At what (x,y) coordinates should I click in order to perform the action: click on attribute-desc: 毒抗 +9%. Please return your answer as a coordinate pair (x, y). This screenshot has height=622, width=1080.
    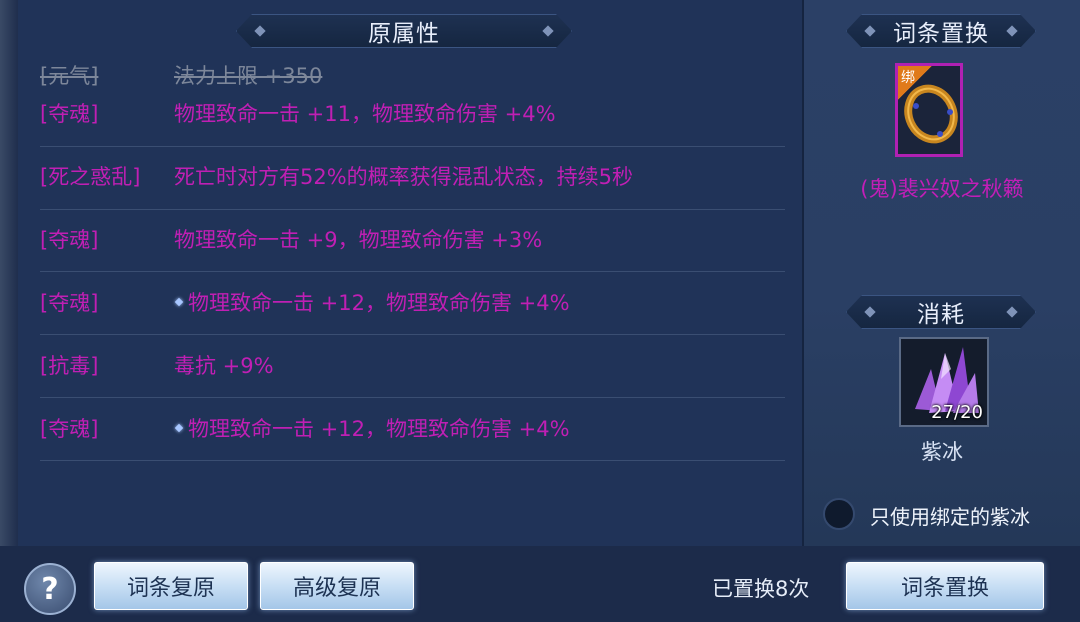
    Looking at the image, I should click on (224, 366).